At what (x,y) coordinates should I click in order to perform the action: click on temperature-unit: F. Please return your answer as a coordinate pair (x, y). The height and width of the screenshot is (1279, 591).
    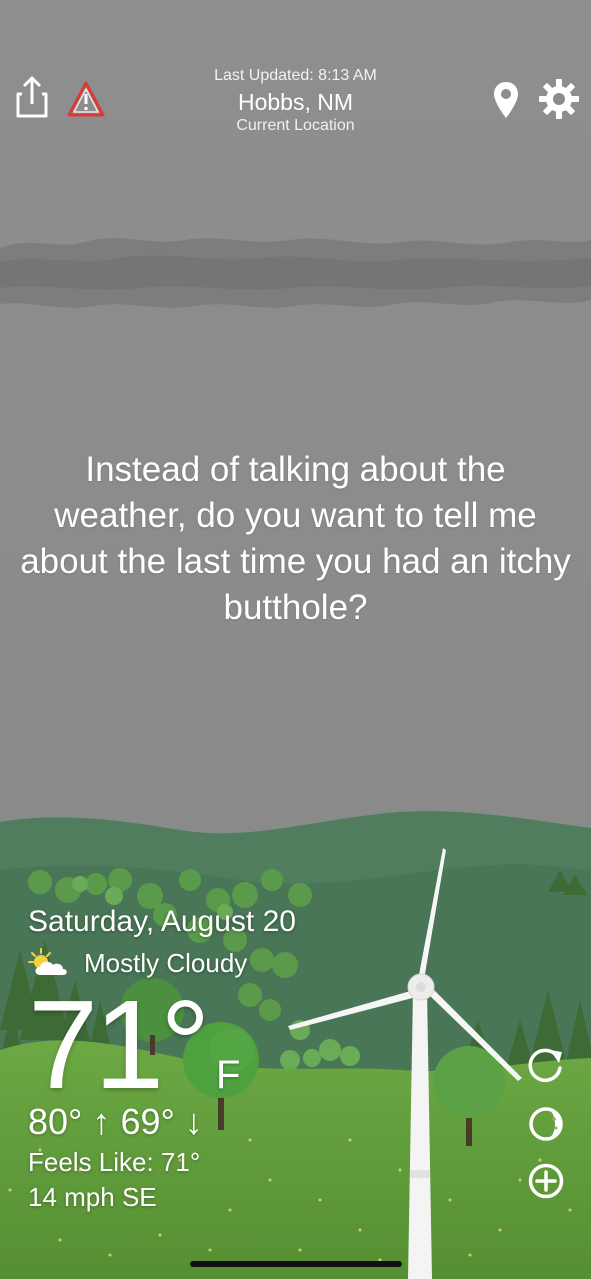
    Looking at the image, I should click on (228, 1075).